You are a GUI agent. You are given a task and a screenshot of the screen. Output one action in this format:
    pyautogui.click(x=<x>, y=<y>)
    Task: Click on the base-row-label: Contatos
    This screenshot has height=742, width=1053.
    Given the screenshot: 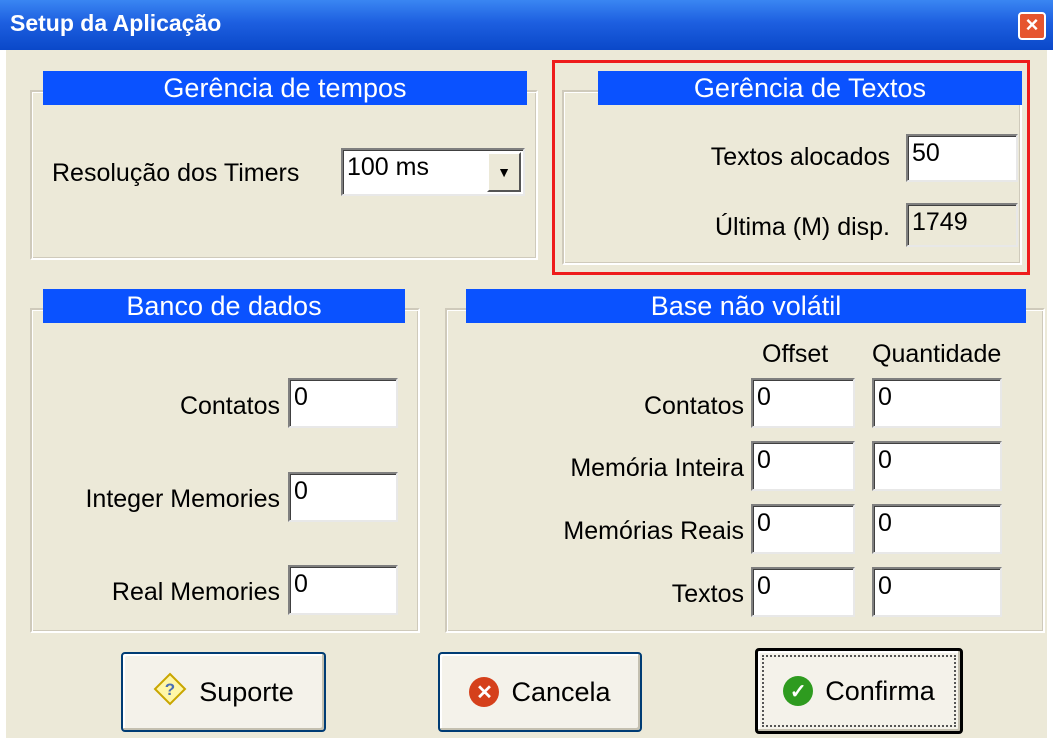 What is the action you would take?
    pyautogui.click(x=693, y=406)
    